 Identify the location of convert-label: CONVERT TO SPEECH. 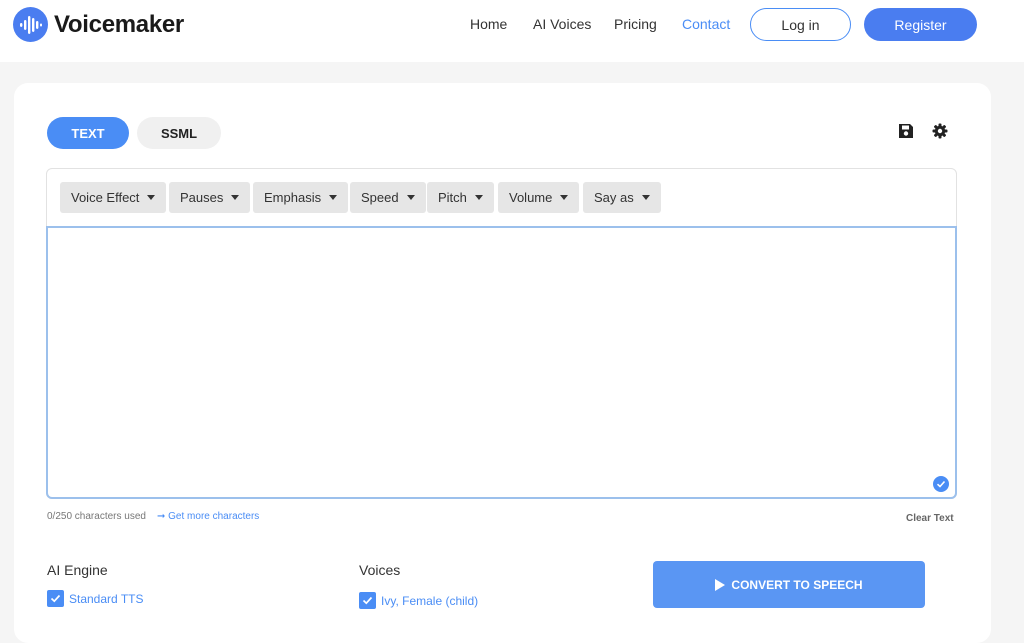
(797, 584).